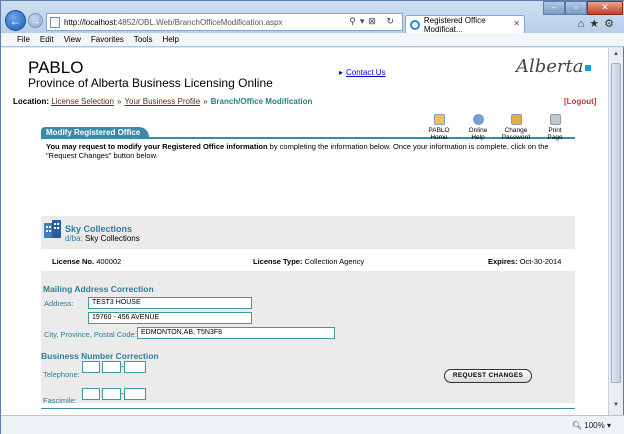 This screenshot has height=434, width=624. What do you see at coordinates (516, 119) in the screenshot?
I see `key-icon` at bounding box center [516, 119].